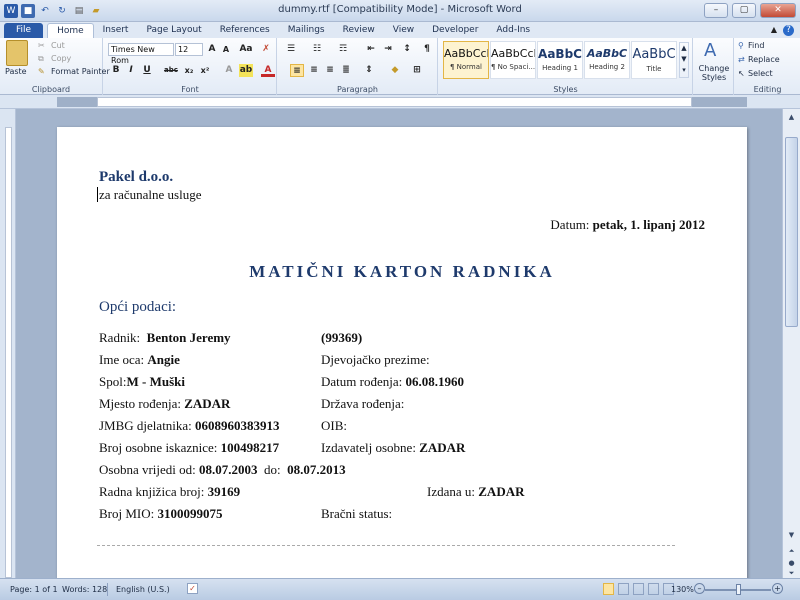 Image resolution: width=800 pixels, height=600 pixels. What do you see at coordinates (266, 49) in the screenshot?
I see `clear-formatting-icon: ✗` at bounding box center [266, 49].